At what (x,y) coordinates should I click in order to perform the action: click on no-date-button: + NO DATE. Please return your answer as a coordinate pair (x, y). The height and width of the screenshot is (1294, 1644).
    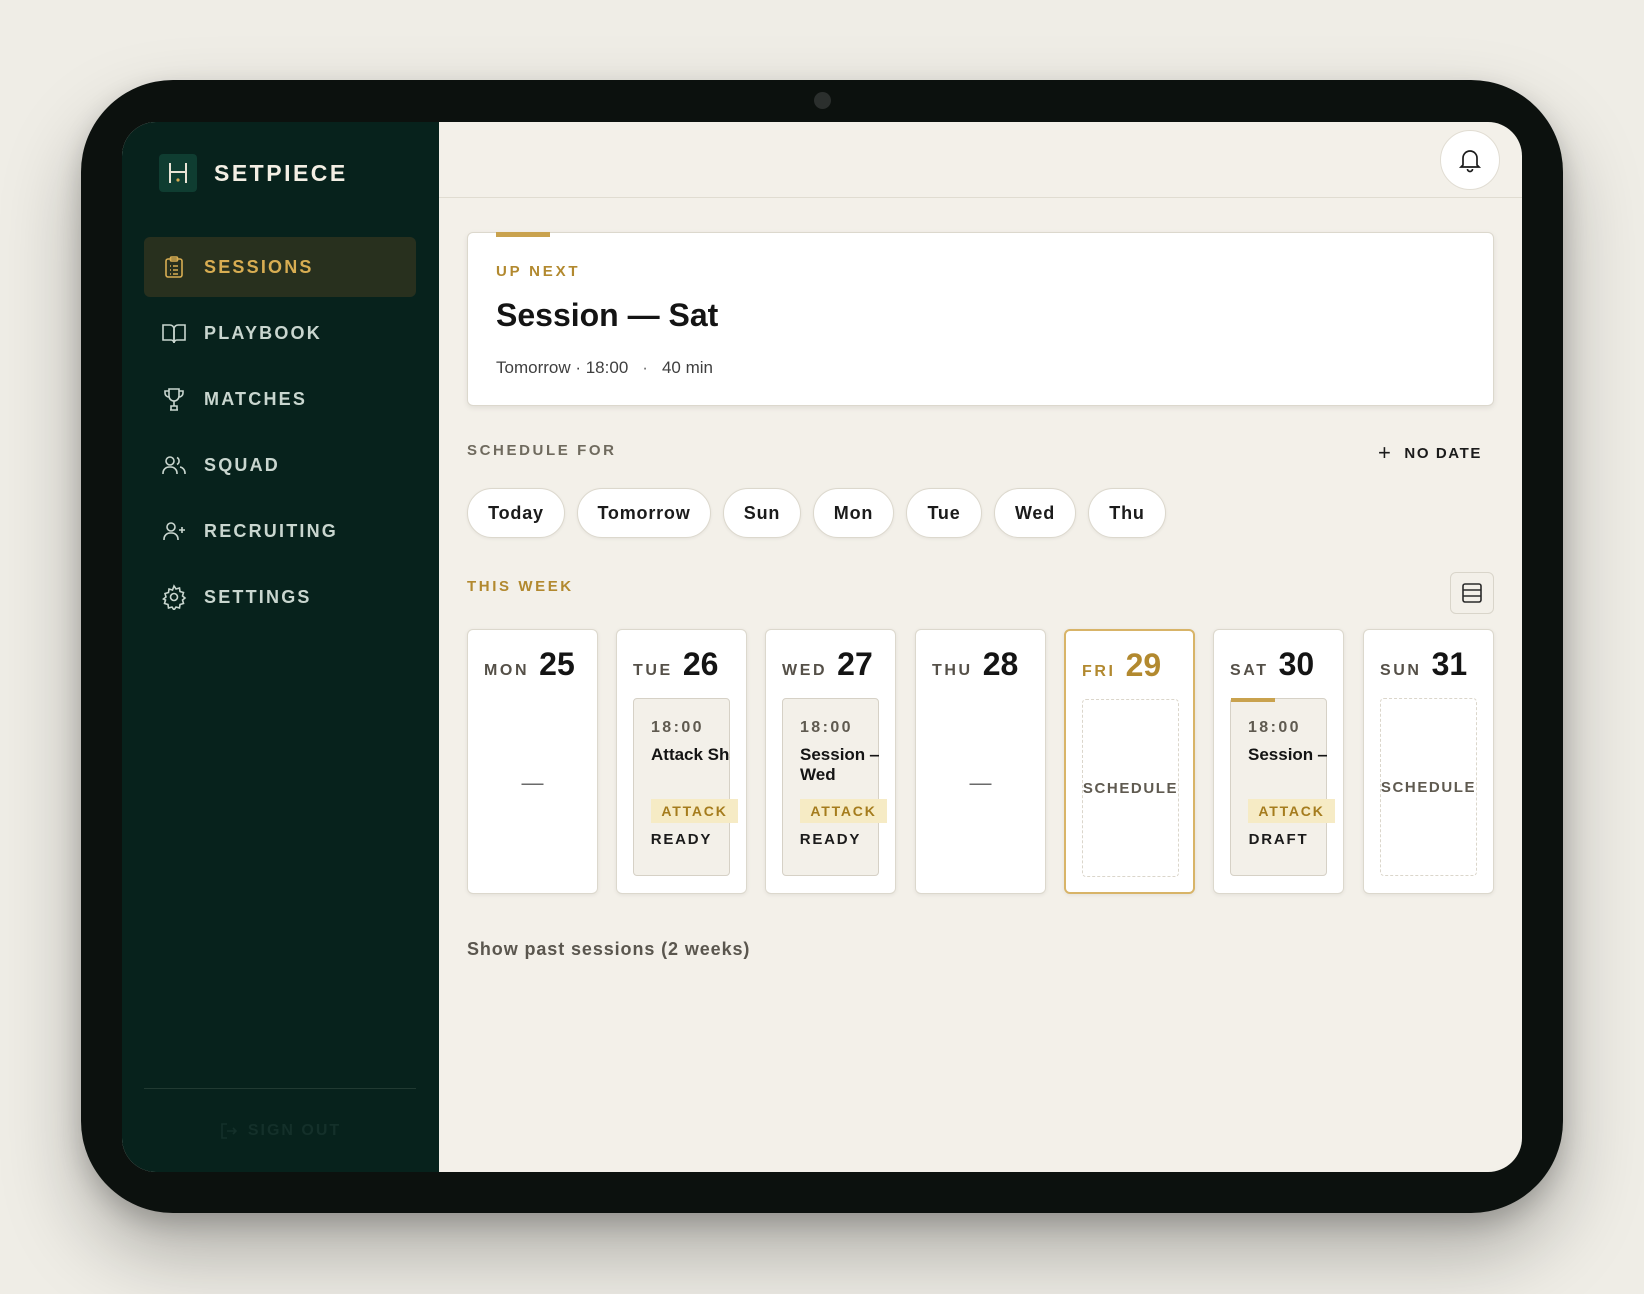
    Looking at the image, I should click on (1430, 453).